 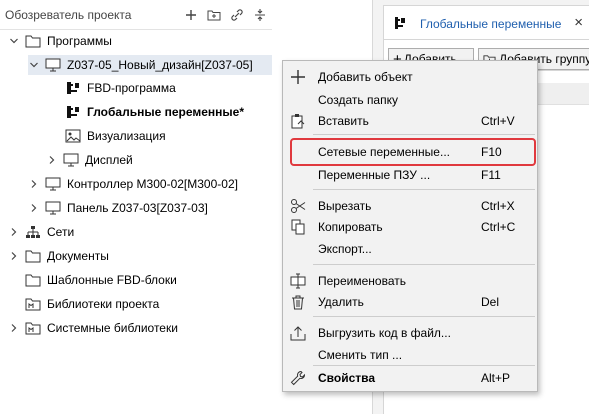 What do you see at coordinates (298, 378) in the screenshot?
I see `wrench-icon` at bounding box center [298, 378].